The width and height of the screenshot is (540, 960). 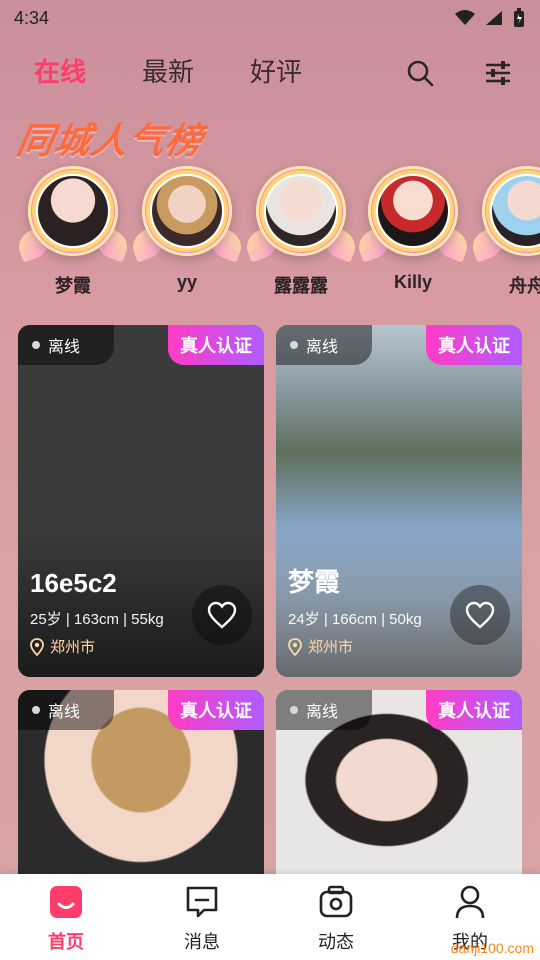 What do you see at coordinates (270, 19) in the screenshot?
I see `status-bar: 4:34` at bounding box center [270, 19].